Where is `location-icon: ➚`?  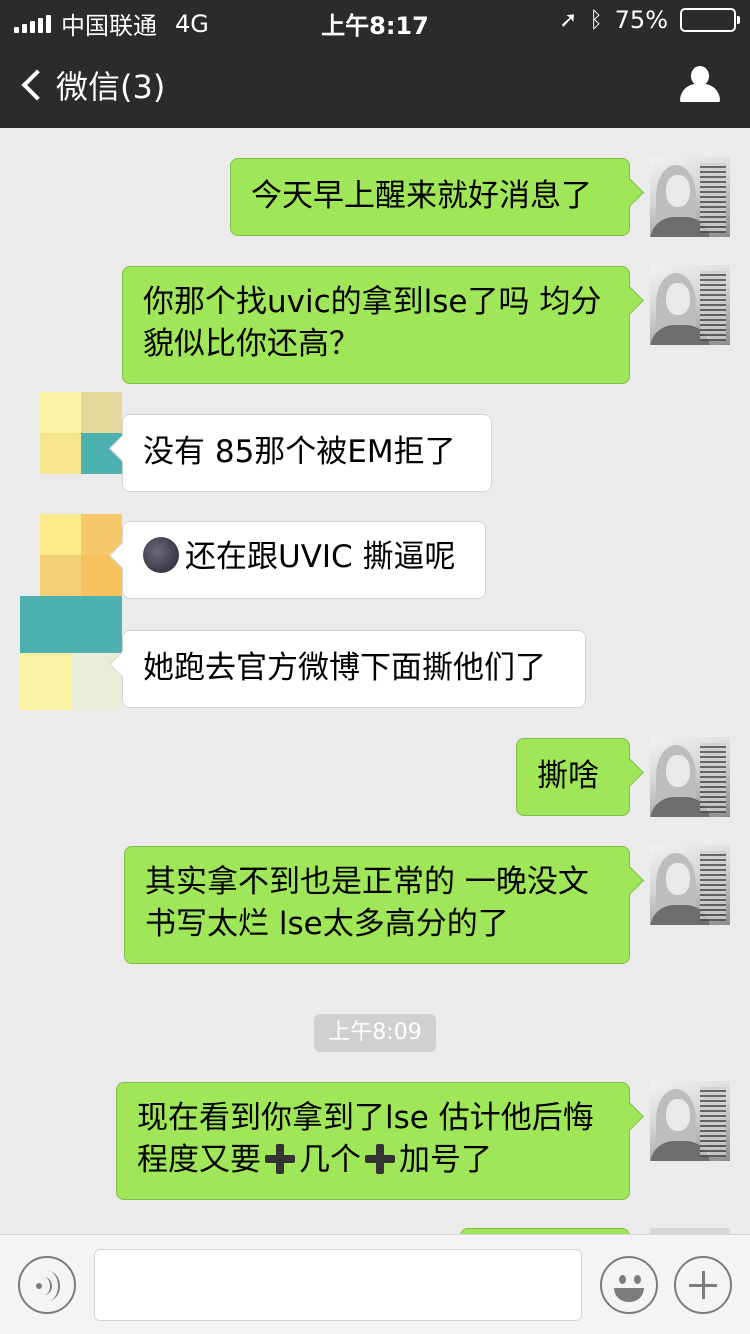 location-icon: ➚ is located at coordinates (568, 20).